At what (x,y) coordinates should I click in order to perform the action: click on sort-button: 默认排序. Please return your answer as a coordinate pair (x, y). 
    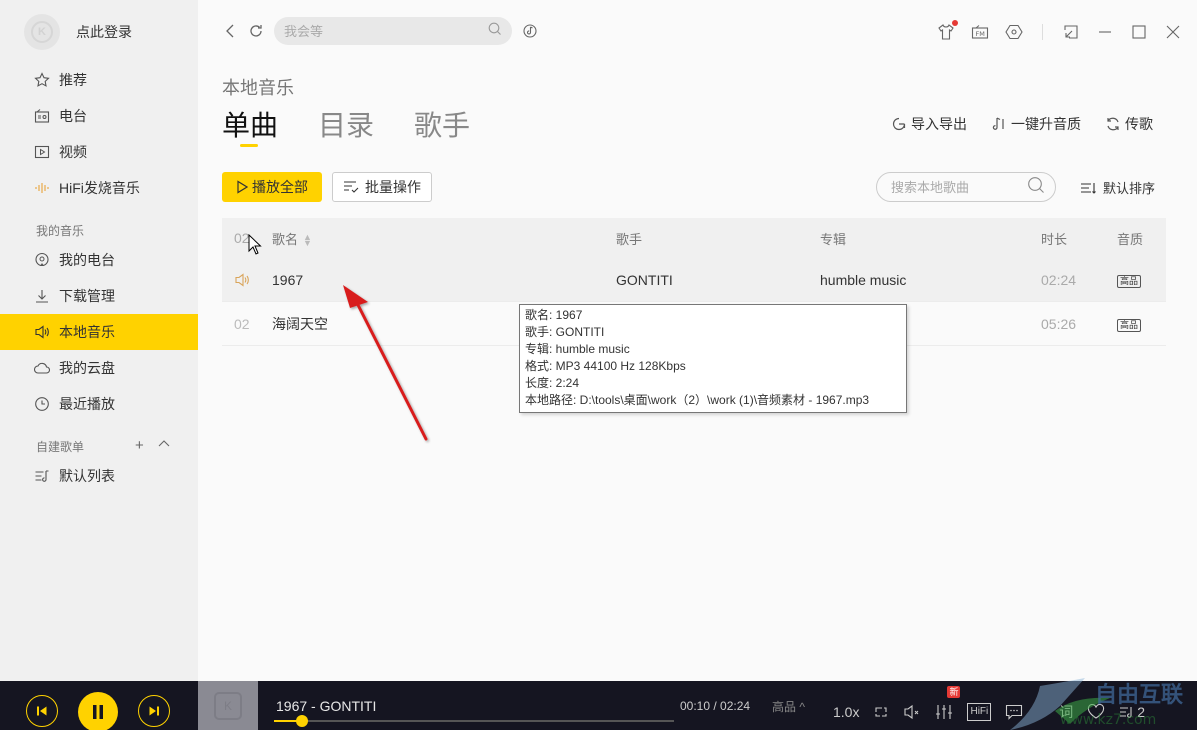
    Looking at the image, I should click on (1117, 187).